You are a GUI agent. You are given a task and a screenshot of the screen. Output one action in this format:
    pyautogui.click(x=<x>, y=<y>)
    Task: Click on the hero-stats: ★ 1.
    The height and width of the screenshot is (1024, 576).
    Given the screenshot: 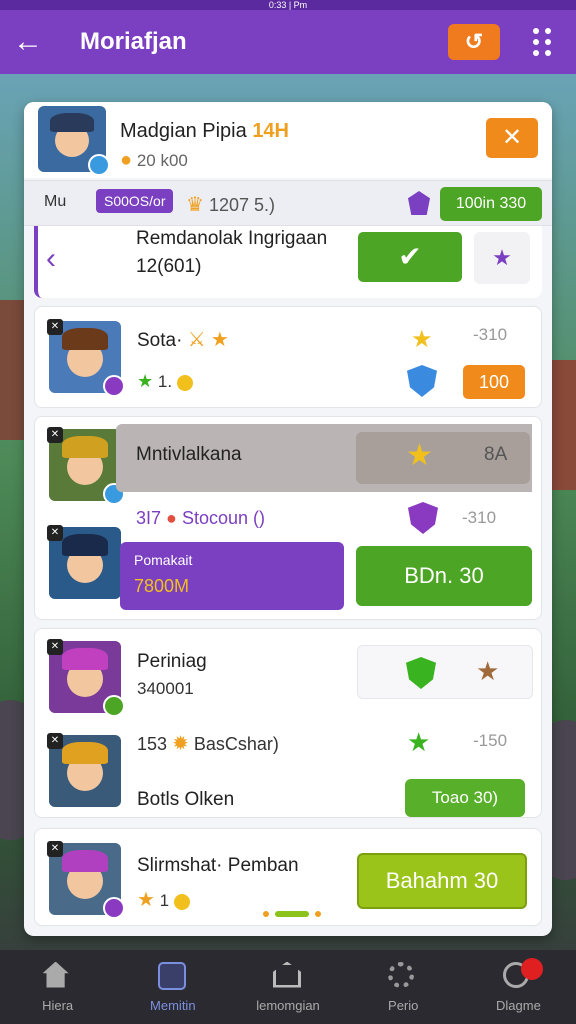 What is the action you would take?
    pyautogui.click(x=165, y=381)
    